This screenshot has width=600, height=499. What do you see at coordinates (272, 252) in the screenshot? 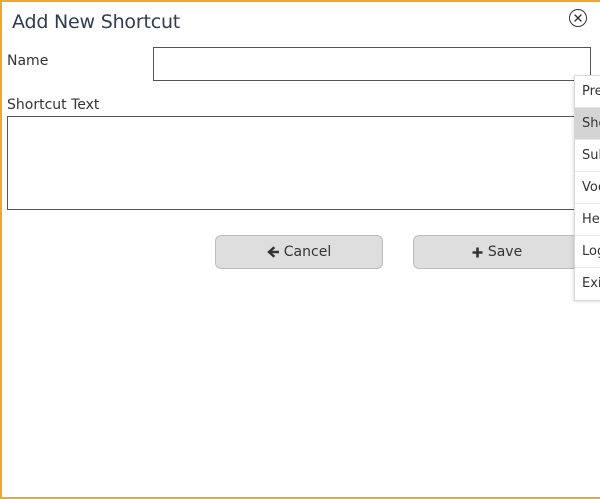
I see `arrow-left-icon` at bounding box center [272, 252].